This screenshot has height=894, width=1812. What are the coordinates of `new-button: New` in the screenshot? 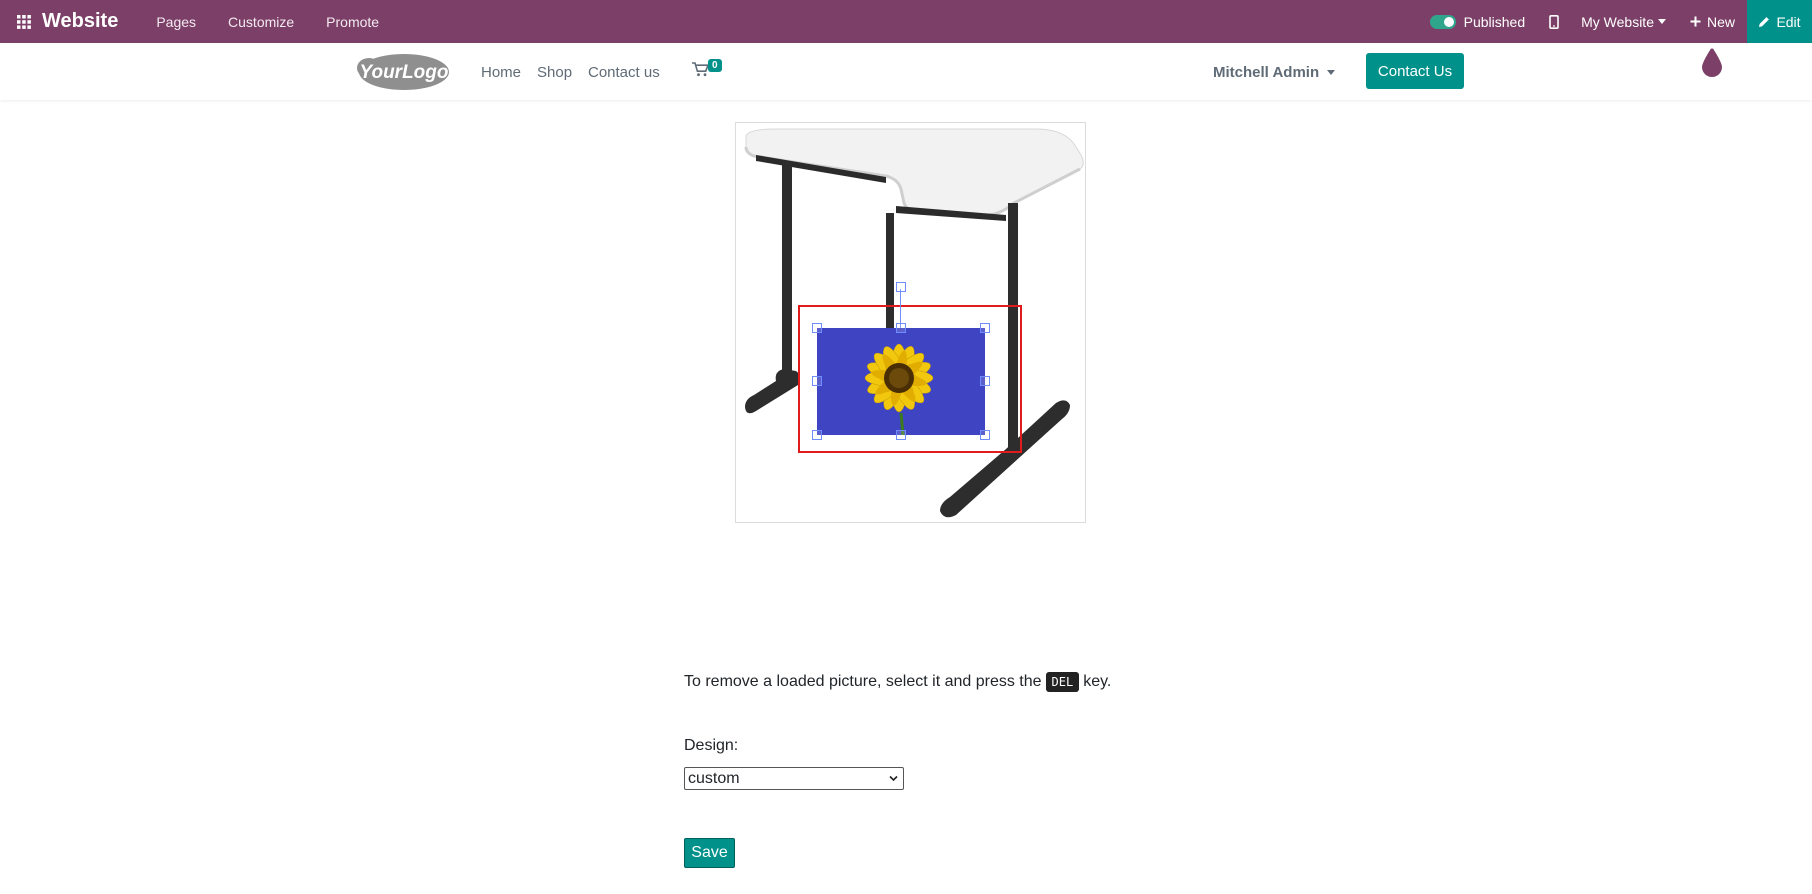 It's located at (1712, 22).